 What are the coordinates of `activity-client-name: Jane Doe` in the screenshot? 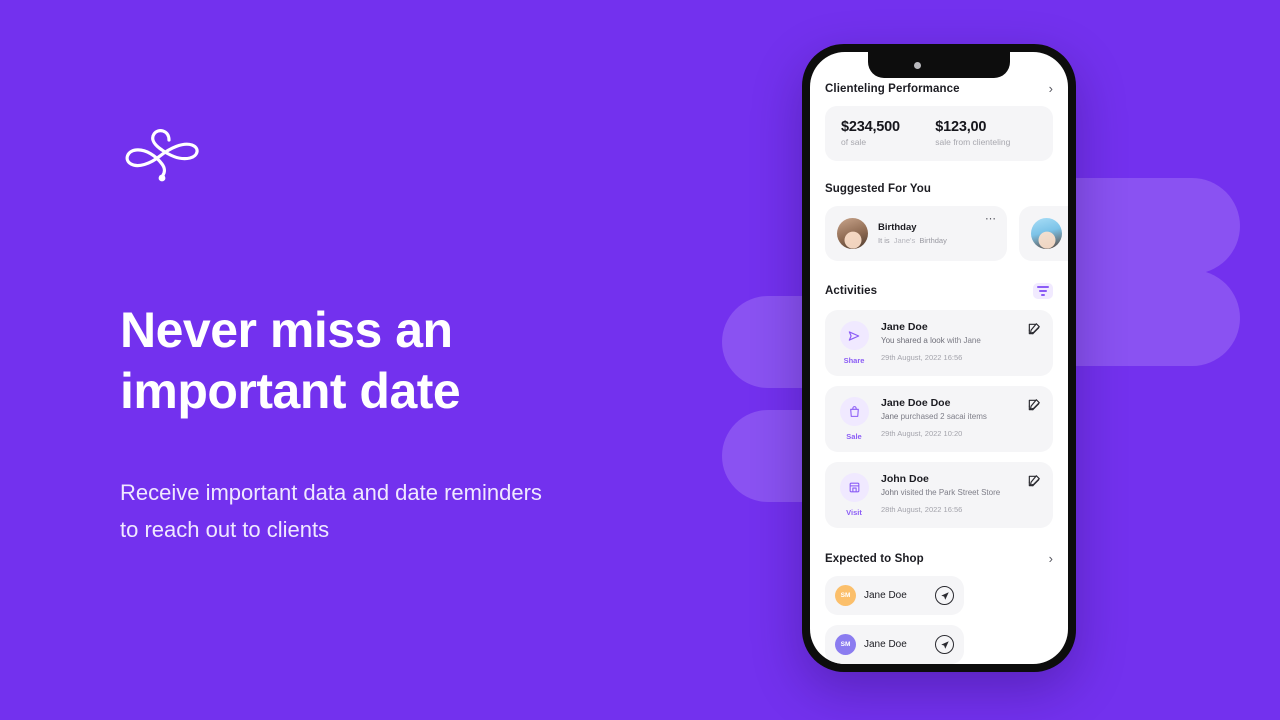 It's located at (904, 327).